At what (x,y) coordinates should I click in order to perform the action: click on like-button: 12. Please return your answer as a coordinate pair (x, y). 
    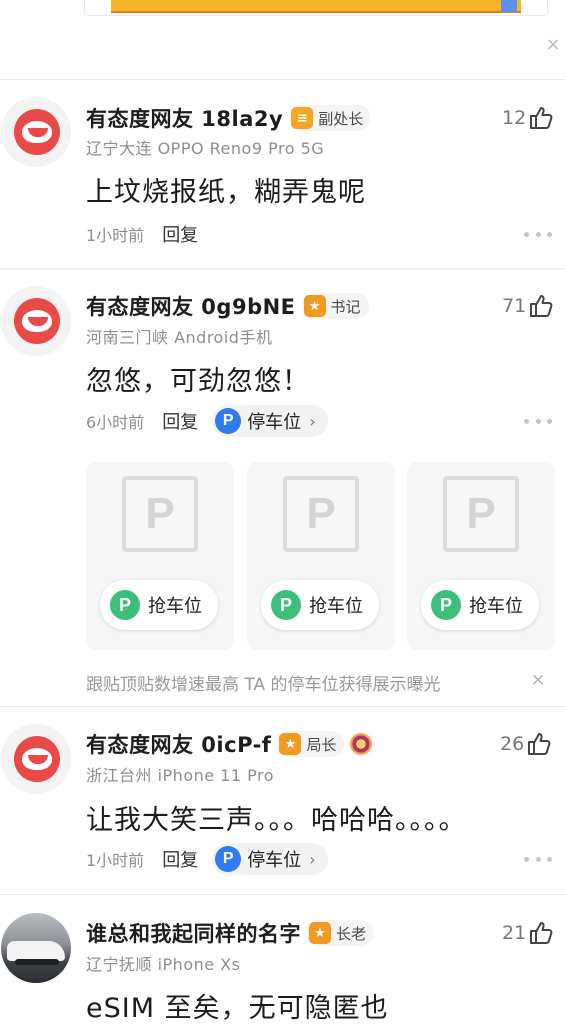
    Looking at the image, I should click on (528, 118).